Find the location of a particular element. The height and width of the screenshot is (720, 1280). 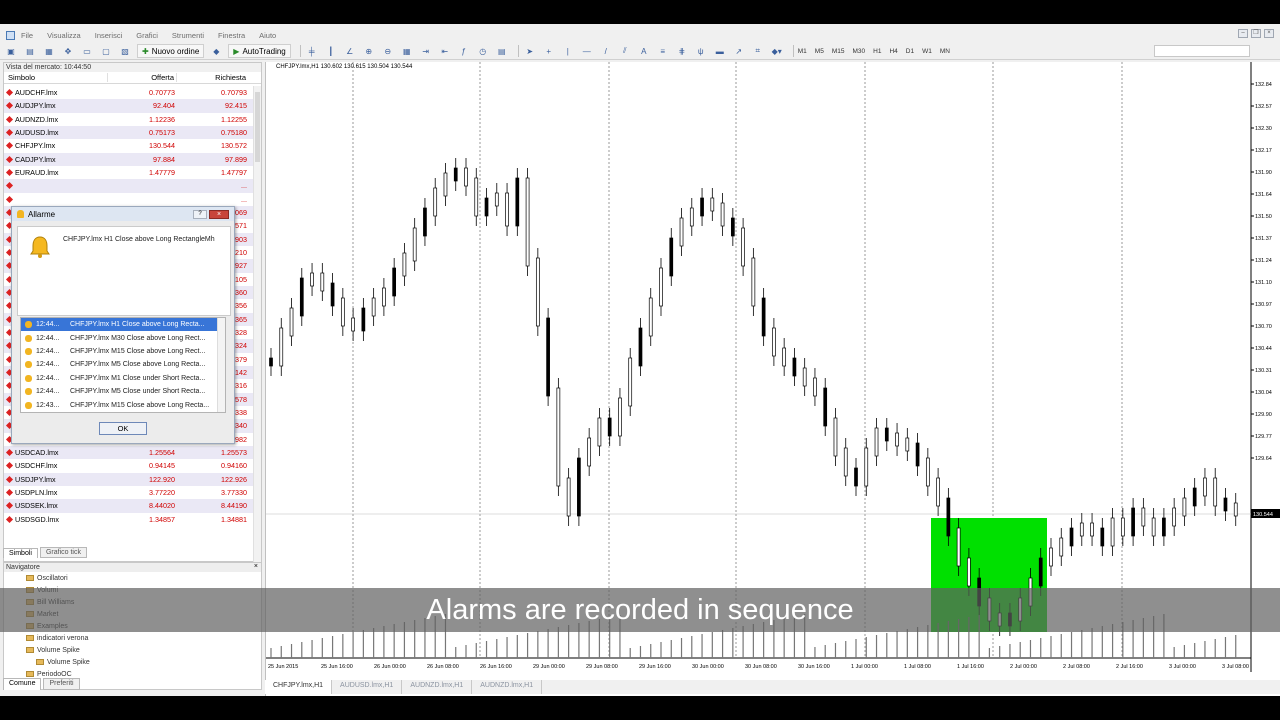

folder-icon: ▭ is located at coordinates (87, 51).